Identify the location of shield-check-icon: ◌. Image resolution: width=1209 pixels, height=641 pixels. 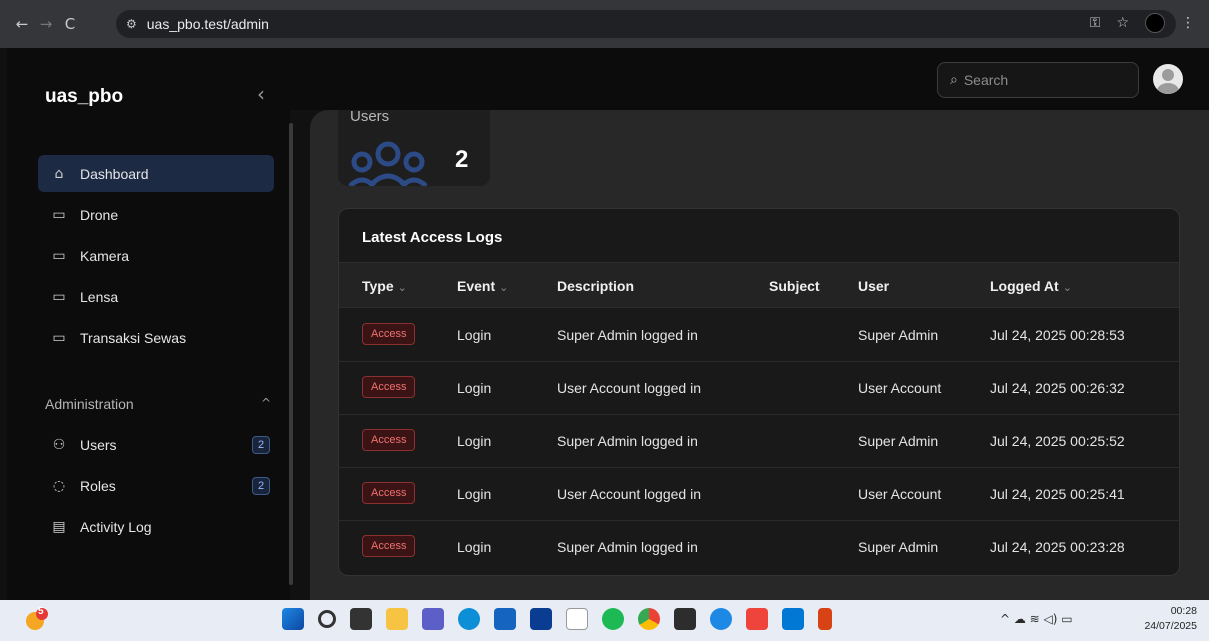
(59, 485).